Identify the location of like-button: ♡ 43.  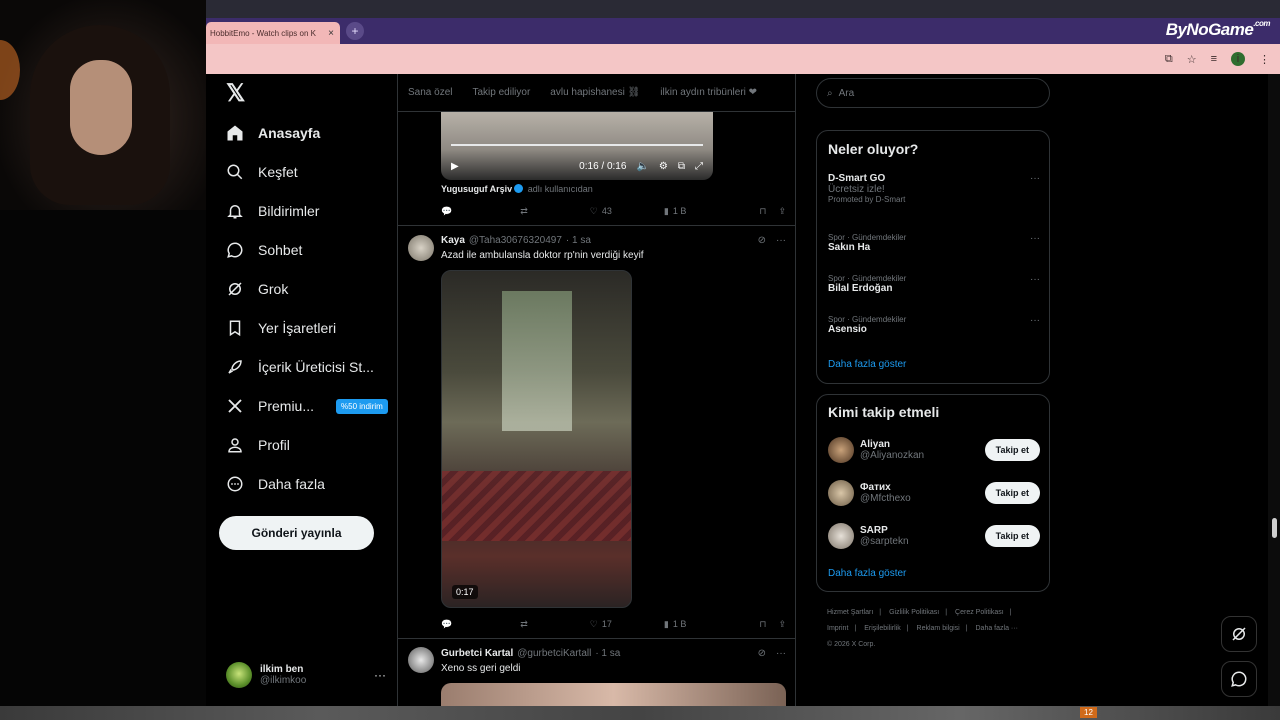
(601, 211).